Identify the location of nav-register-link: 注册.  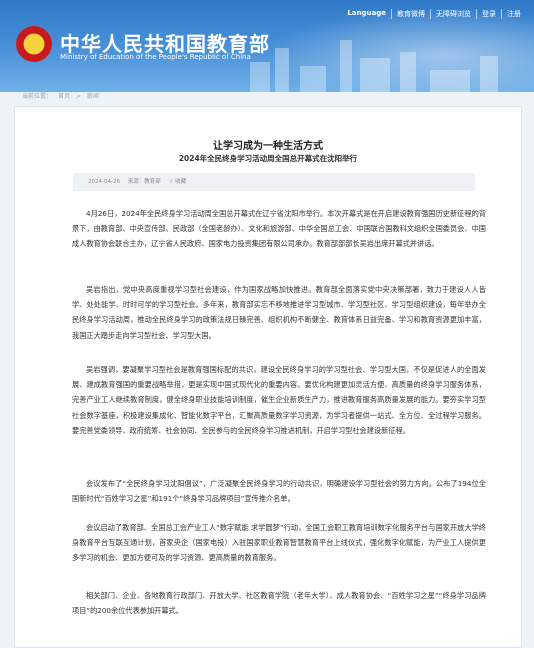
(513, 14).